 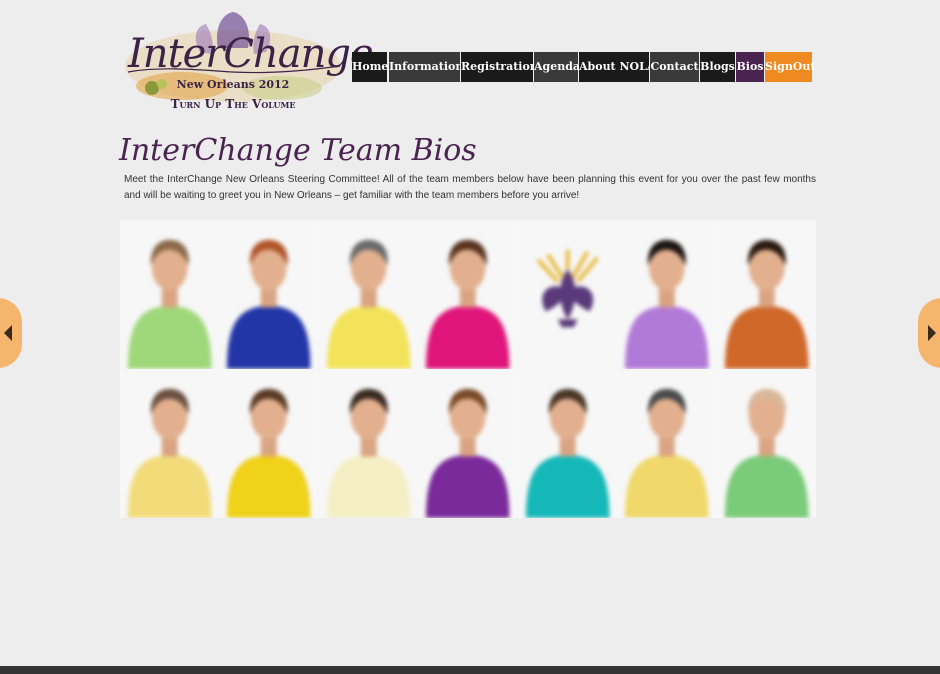 What do you see at coordinates (790, 67) in the screenshot?
I see `nav-signout: SignOut` at bounding box center [790, 67].